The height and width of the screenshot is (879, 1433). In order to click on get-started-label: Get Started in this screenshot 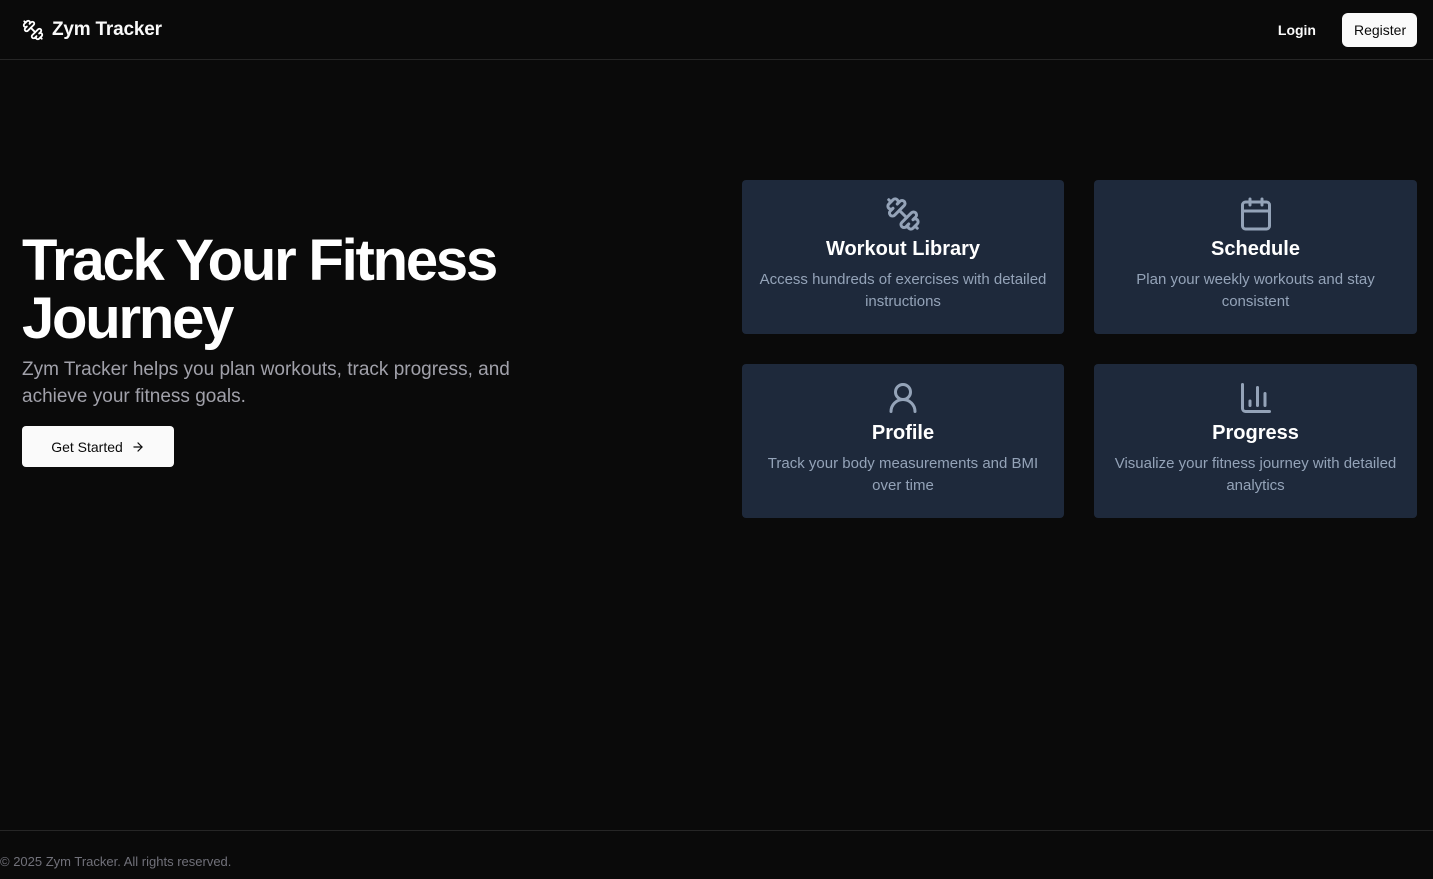, I will do `click(87, 446)`.